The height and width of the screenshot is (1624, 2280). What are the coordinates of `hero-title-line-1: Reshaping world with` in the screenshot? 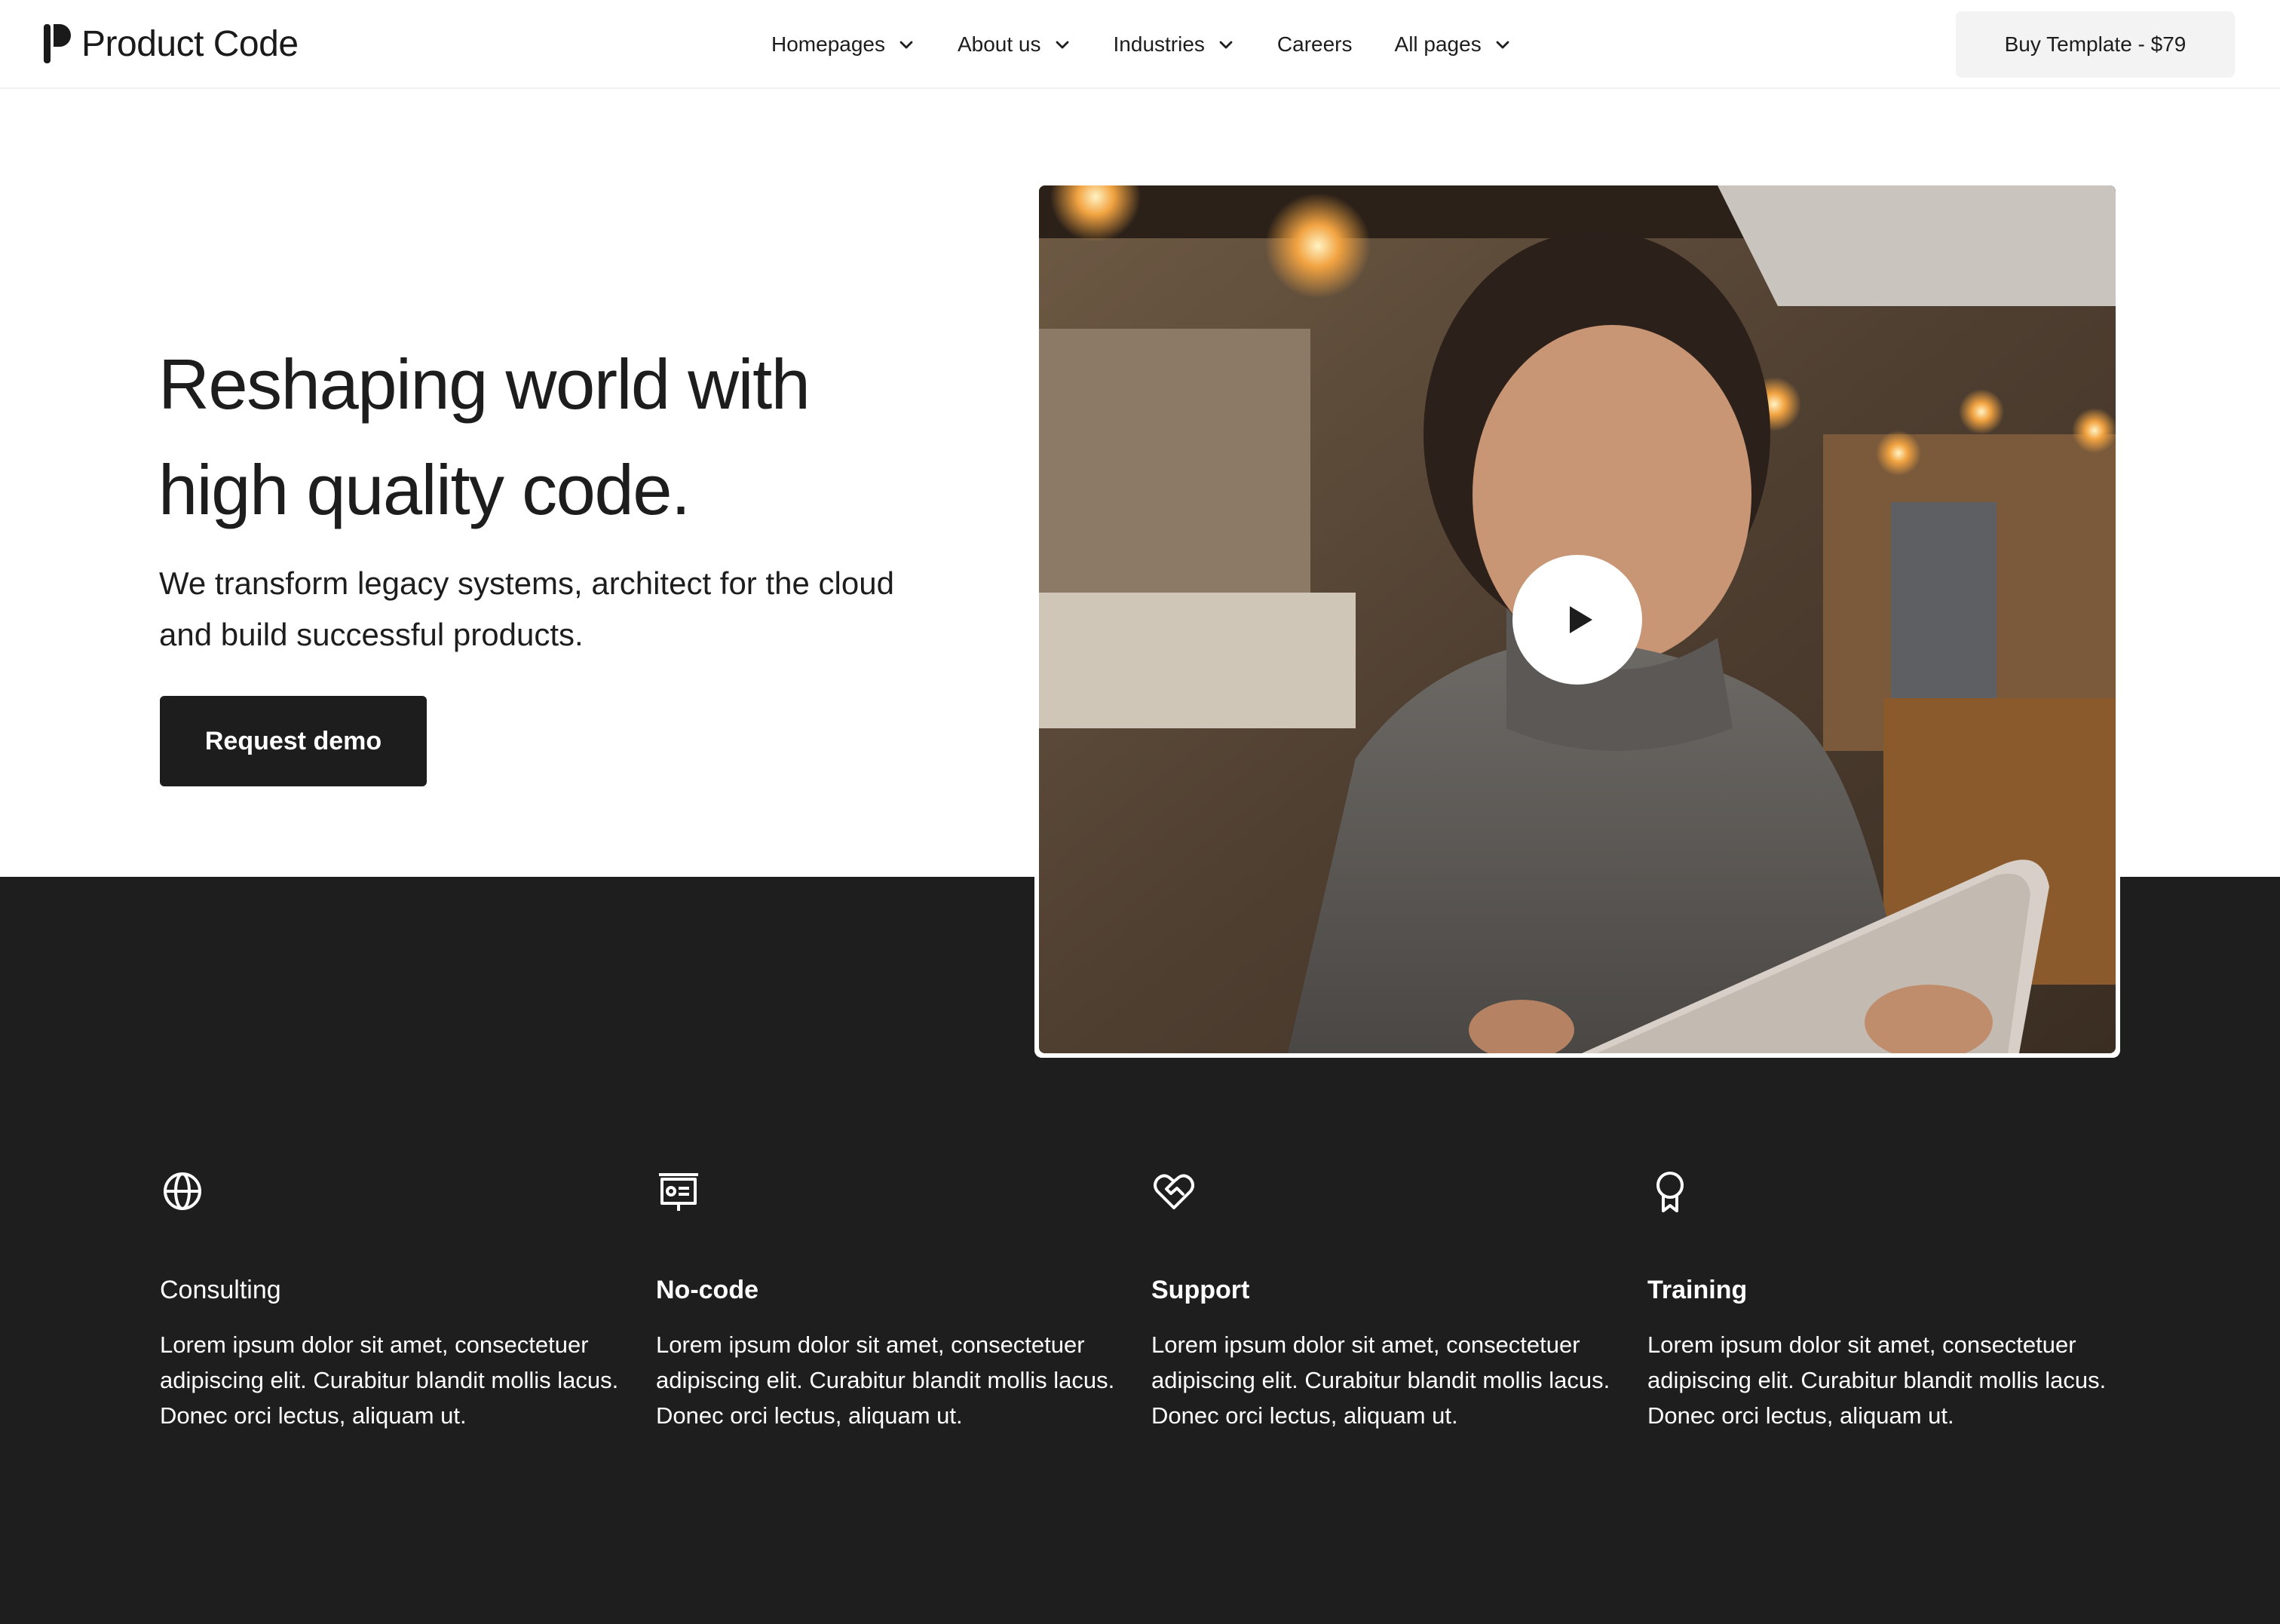 It's located at (484, 384).